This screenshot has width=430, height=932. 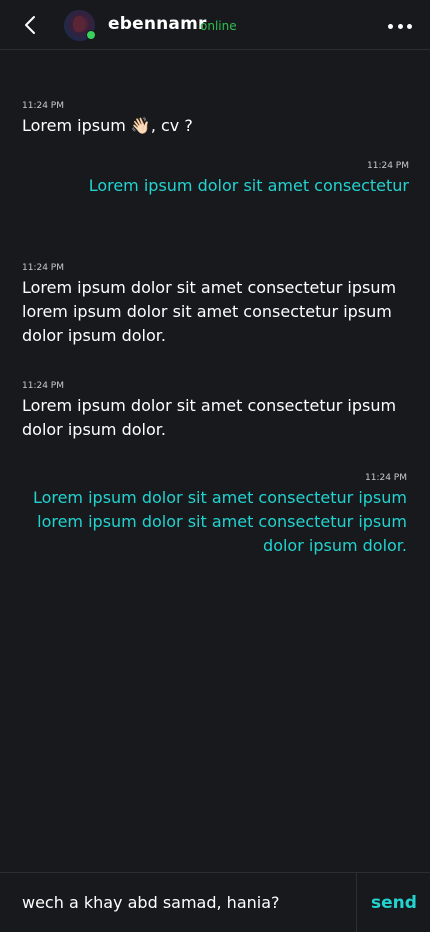 I want to click on avatar, so click(x=80, y=25).